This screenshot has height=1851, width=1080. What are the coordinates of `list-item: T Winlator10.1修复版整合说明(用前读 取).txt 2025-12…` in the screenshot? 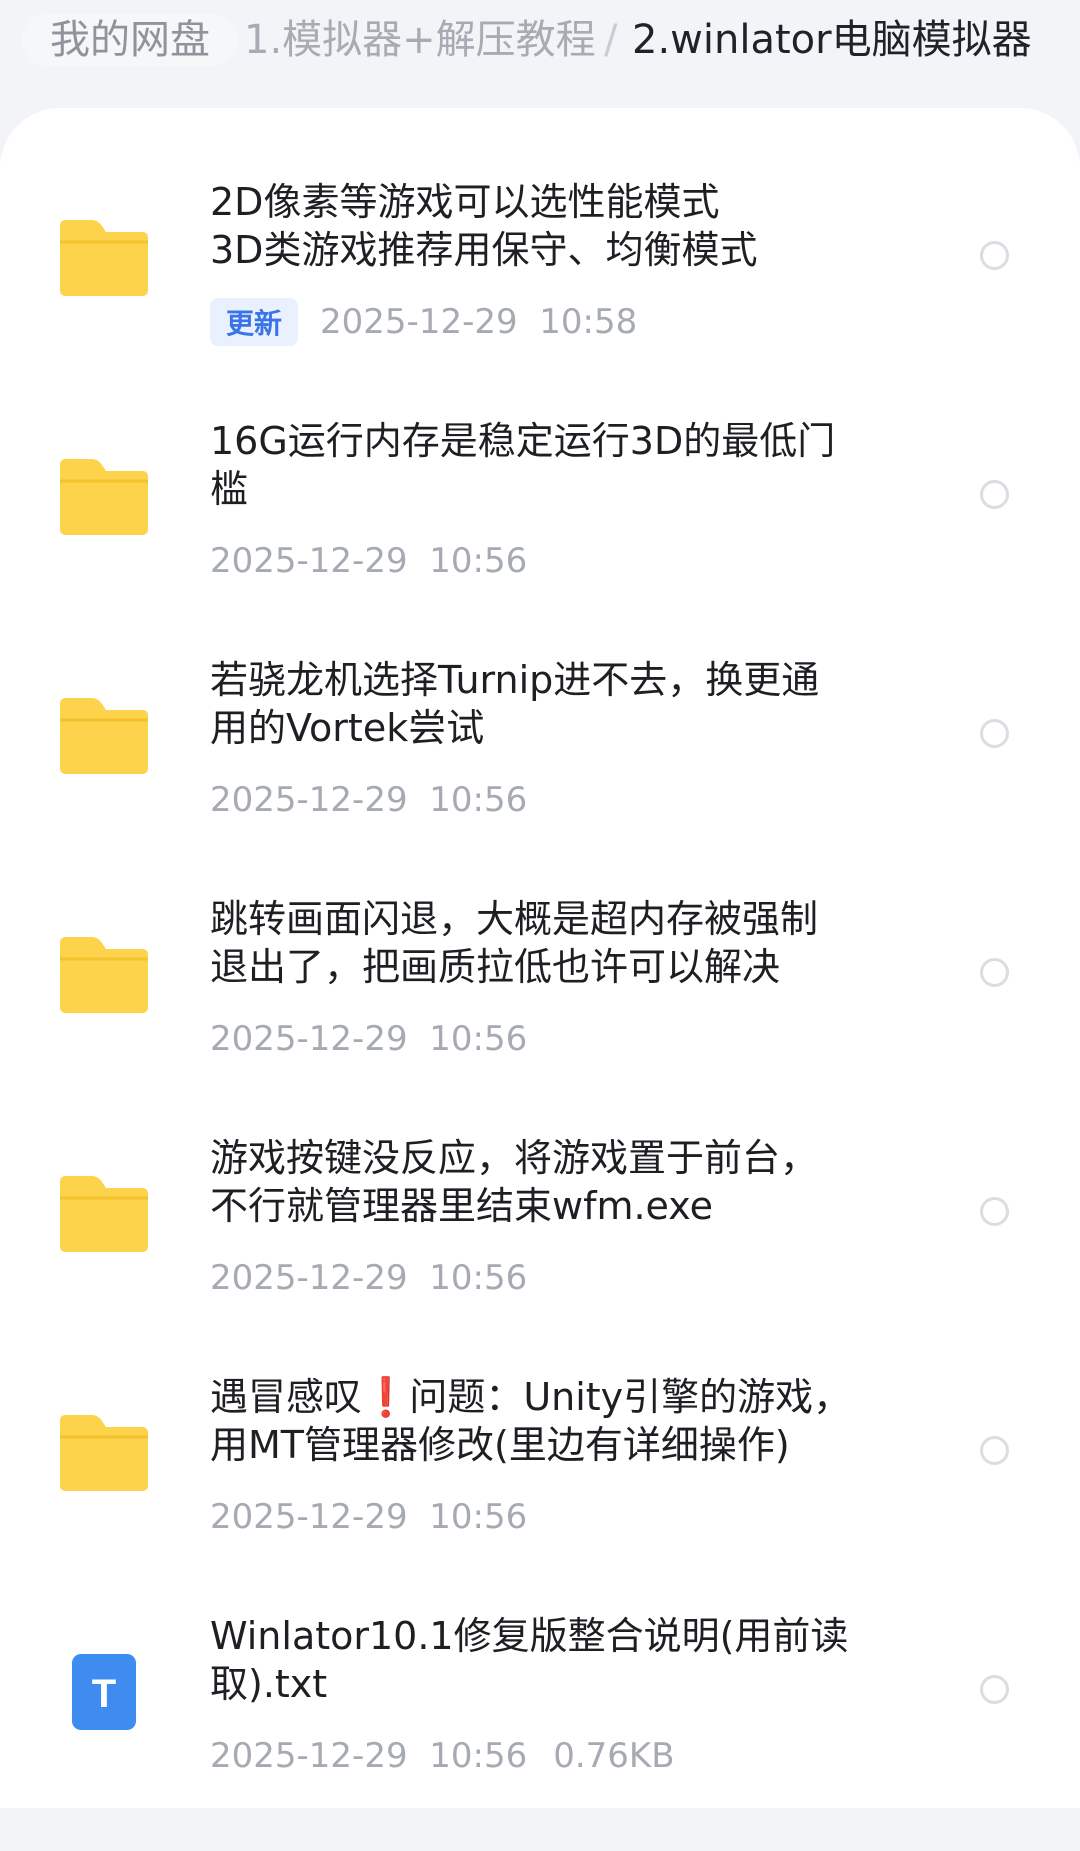 It's located at (540, 1731).